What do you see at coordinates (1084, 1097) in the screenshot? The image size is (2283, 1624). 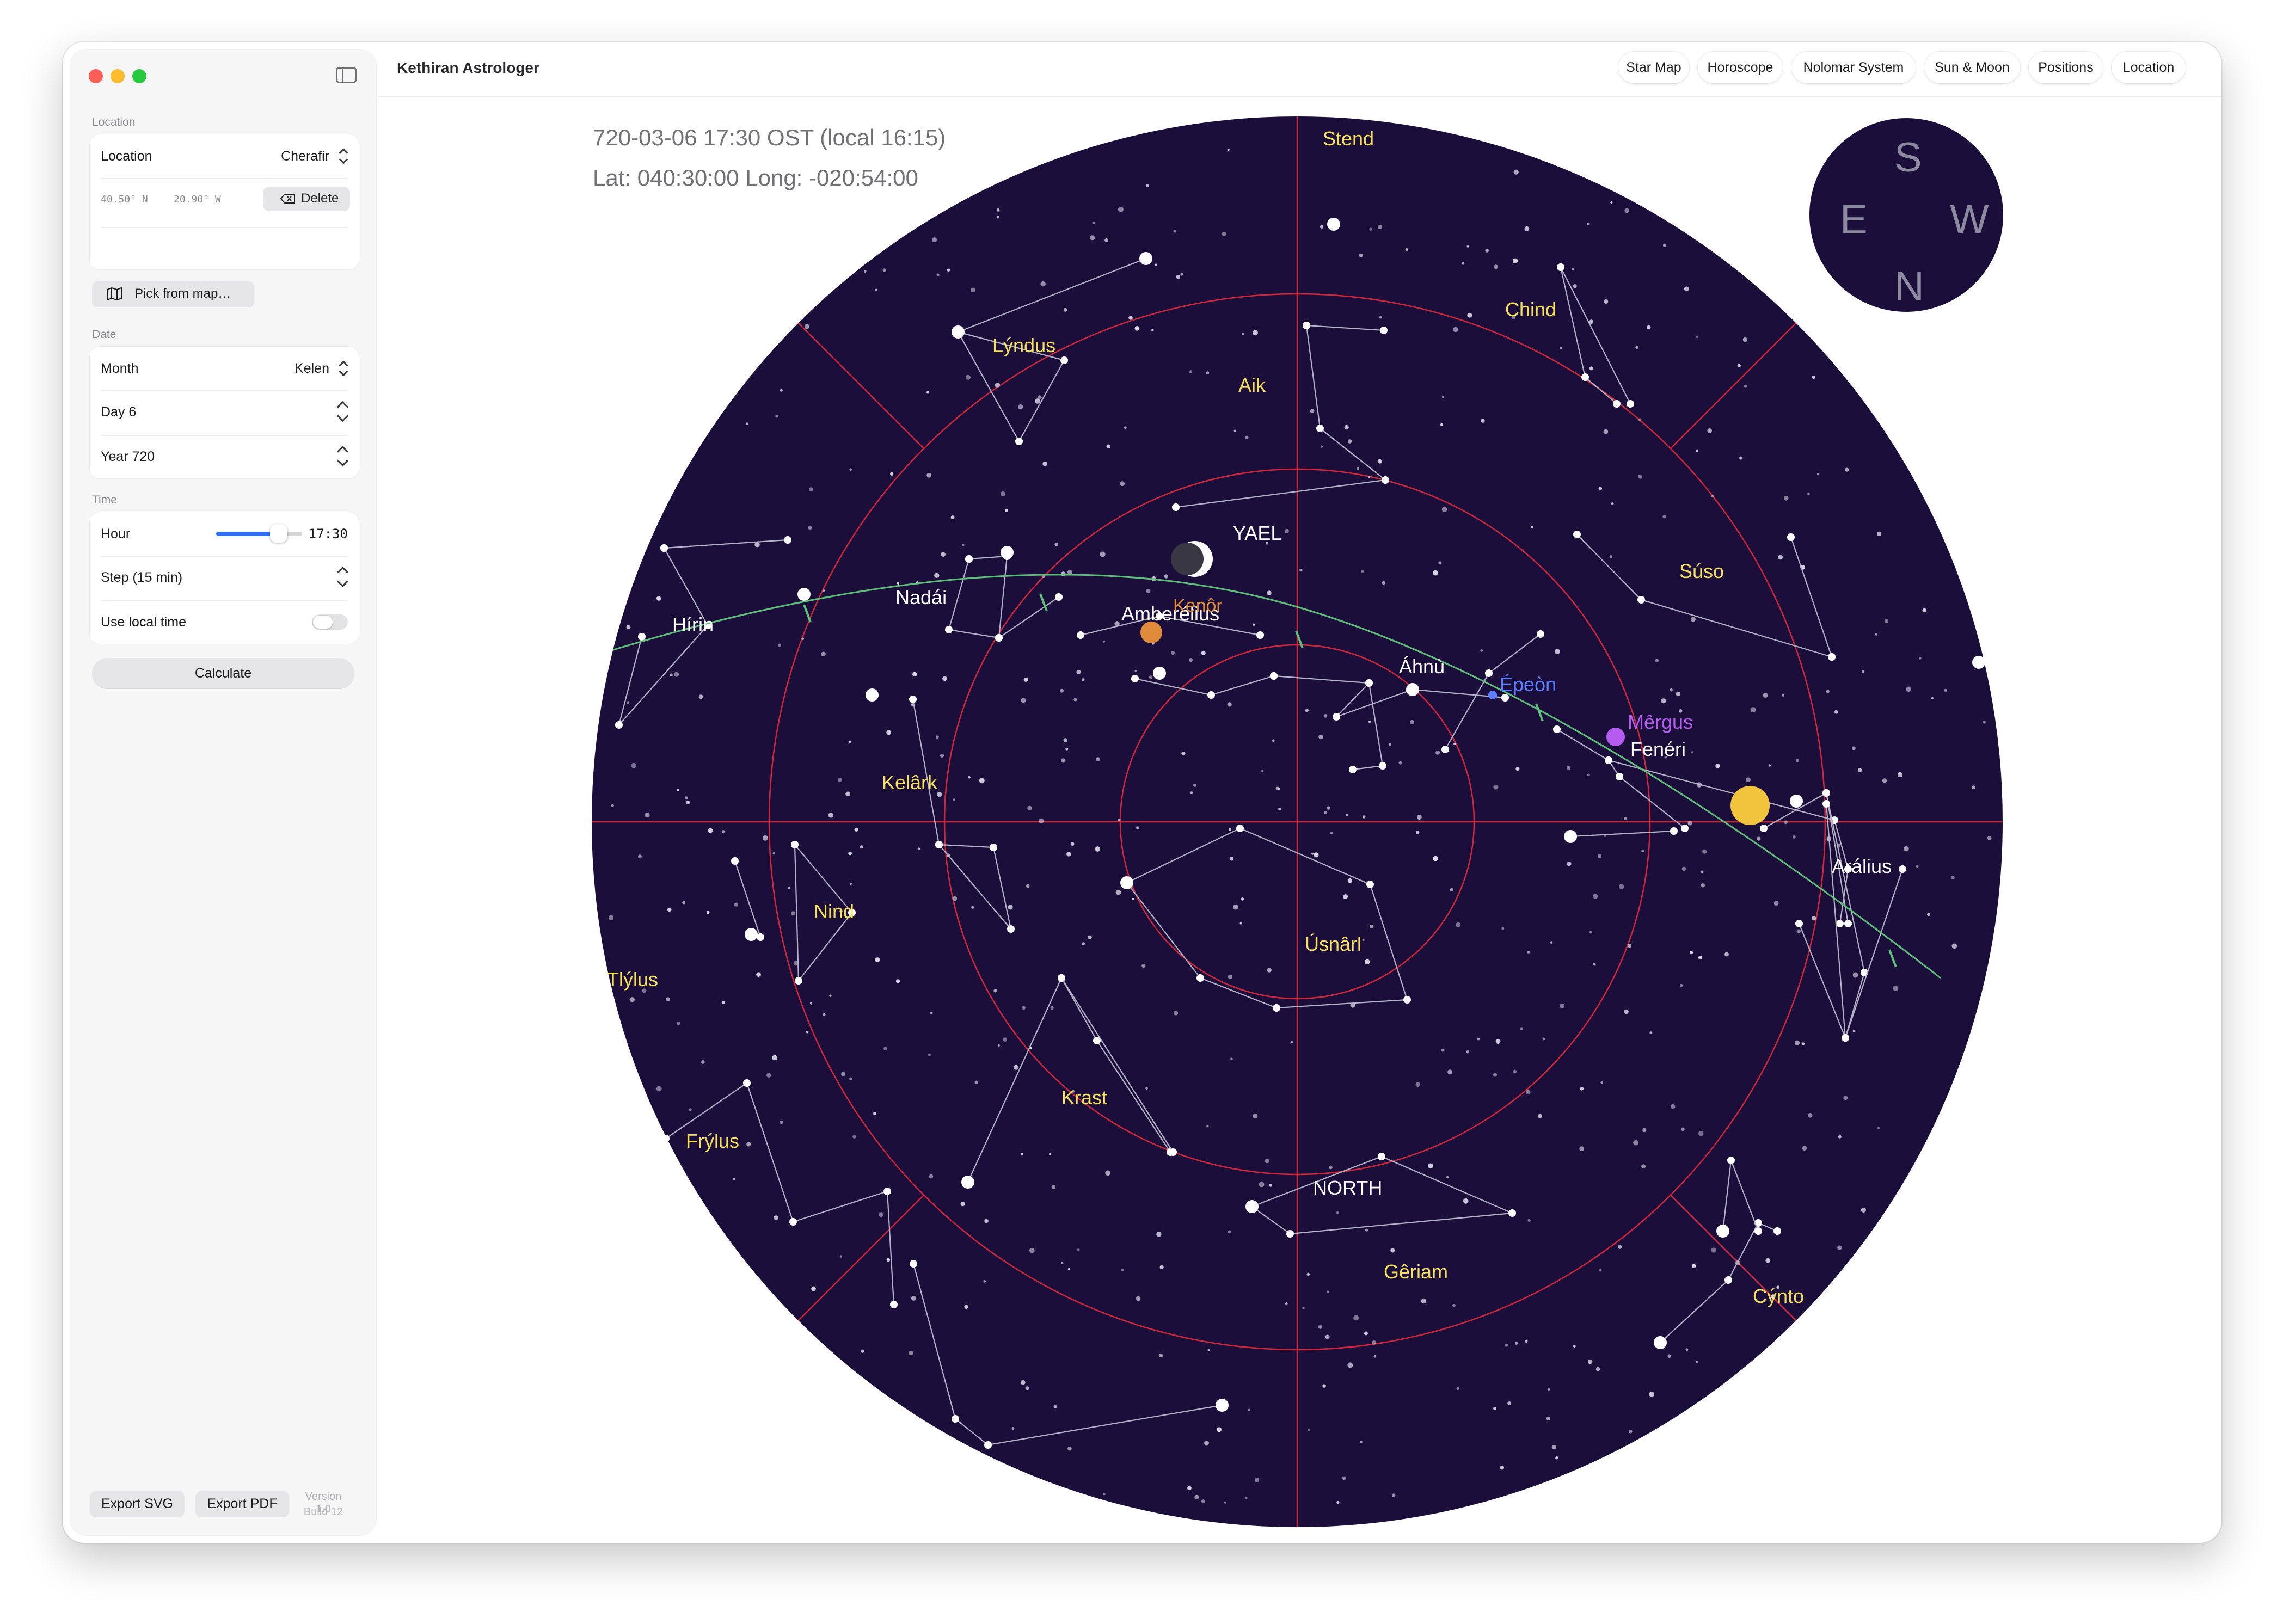 I see `constellation-label: Krast` at bounding box center [1084, 1097].